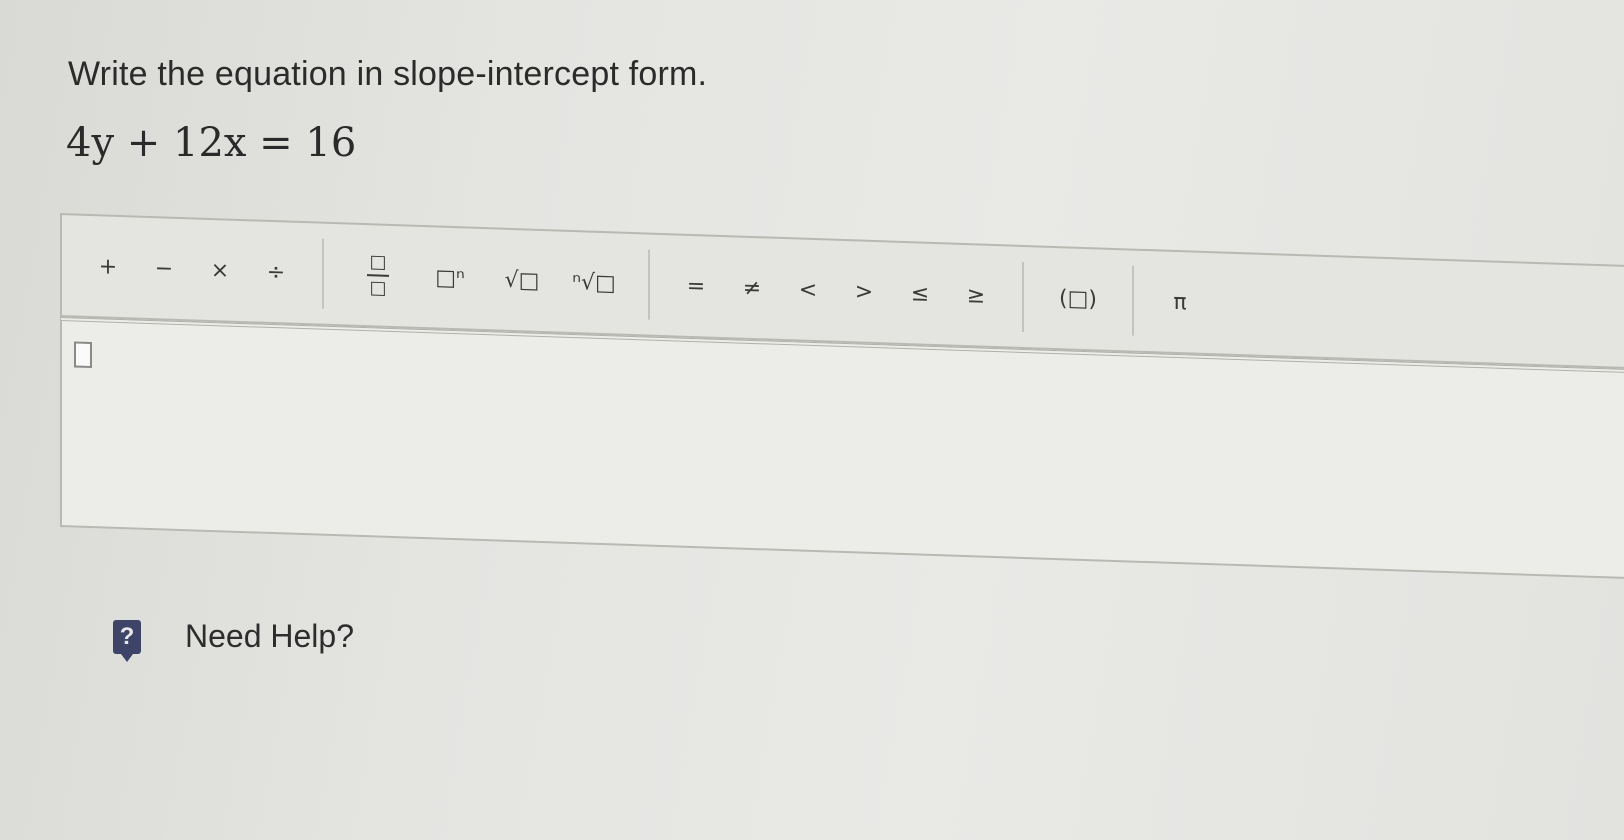  Describe the element at coordinates (696, 285) in the screenshot. I see `equals-button: =` at that location.